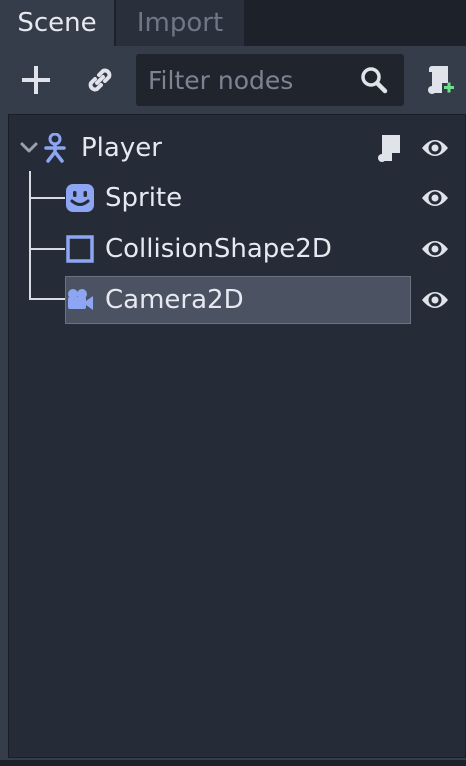 The image size is (466, 766). I want to click on camera-icon, so click(80, 300).